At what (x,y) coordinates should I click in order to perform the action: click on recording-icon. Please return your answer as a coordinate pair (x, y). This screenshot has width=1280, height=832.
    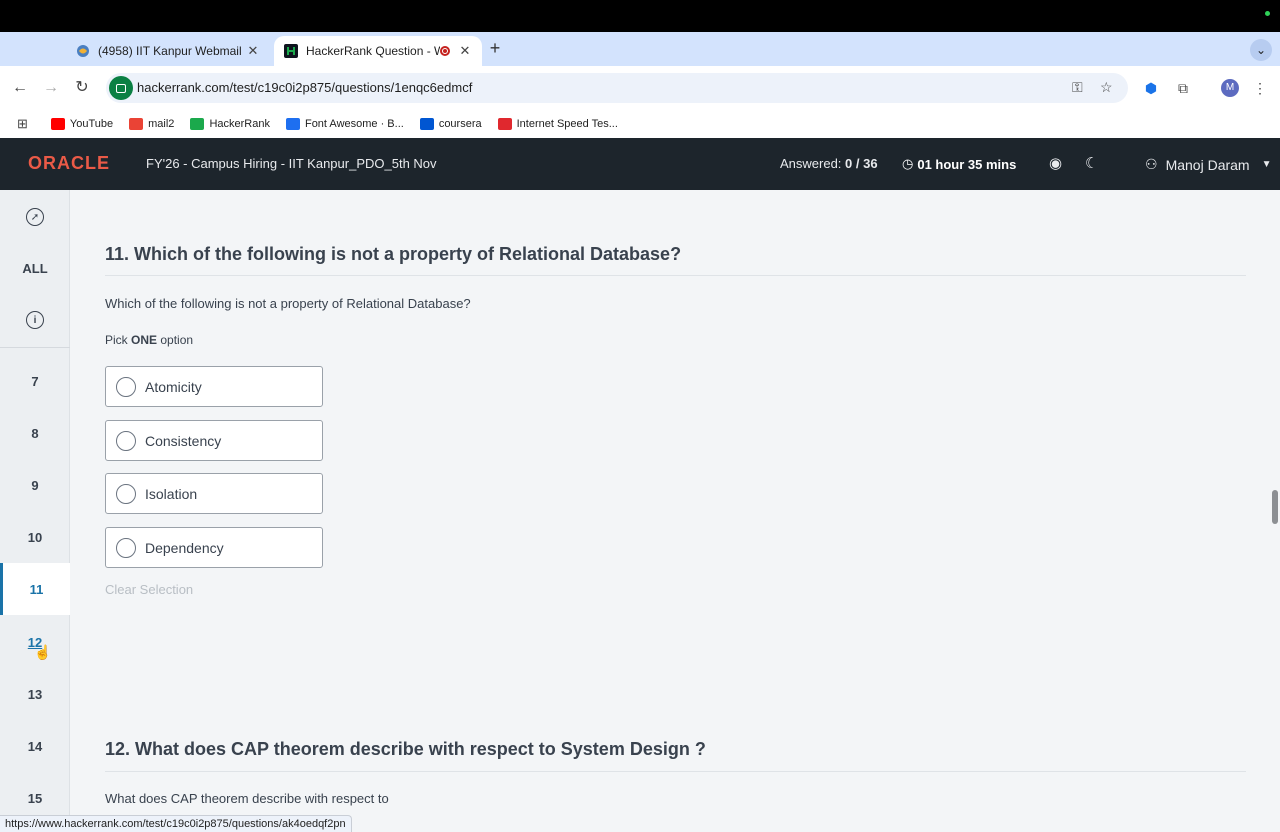
    Looking at the image, I should click on (445, 51).